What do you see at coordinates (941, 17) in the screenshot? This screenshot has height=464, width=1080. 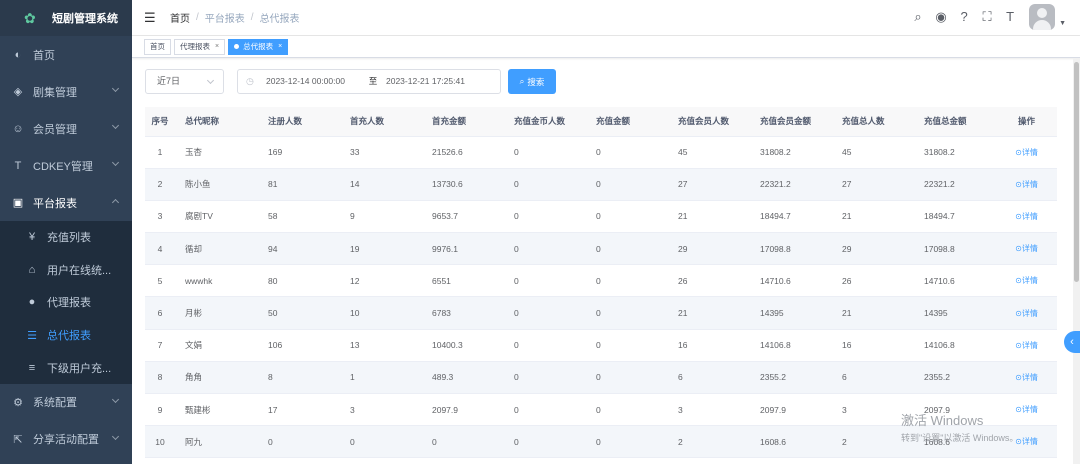 I see `github-icon: ◉` at bounding box center [941, 17].